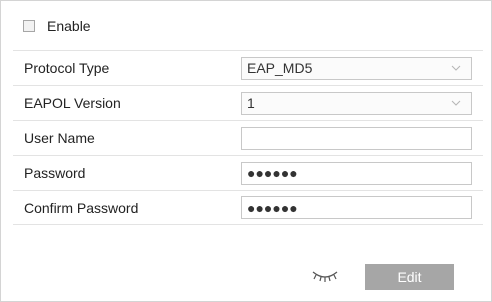 This screenshot has width=492, height=302. Describe the element at coordinates (356, 103) in the screenshot. I see `eapol-version-select: 1` at that location.